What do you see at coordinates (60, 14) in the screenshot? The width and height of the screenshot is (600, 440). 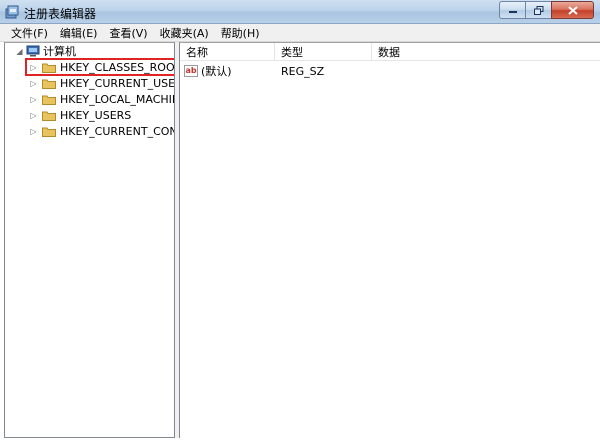 I see `window-title: 注册表编辑器` at bounding box center [60, 14].